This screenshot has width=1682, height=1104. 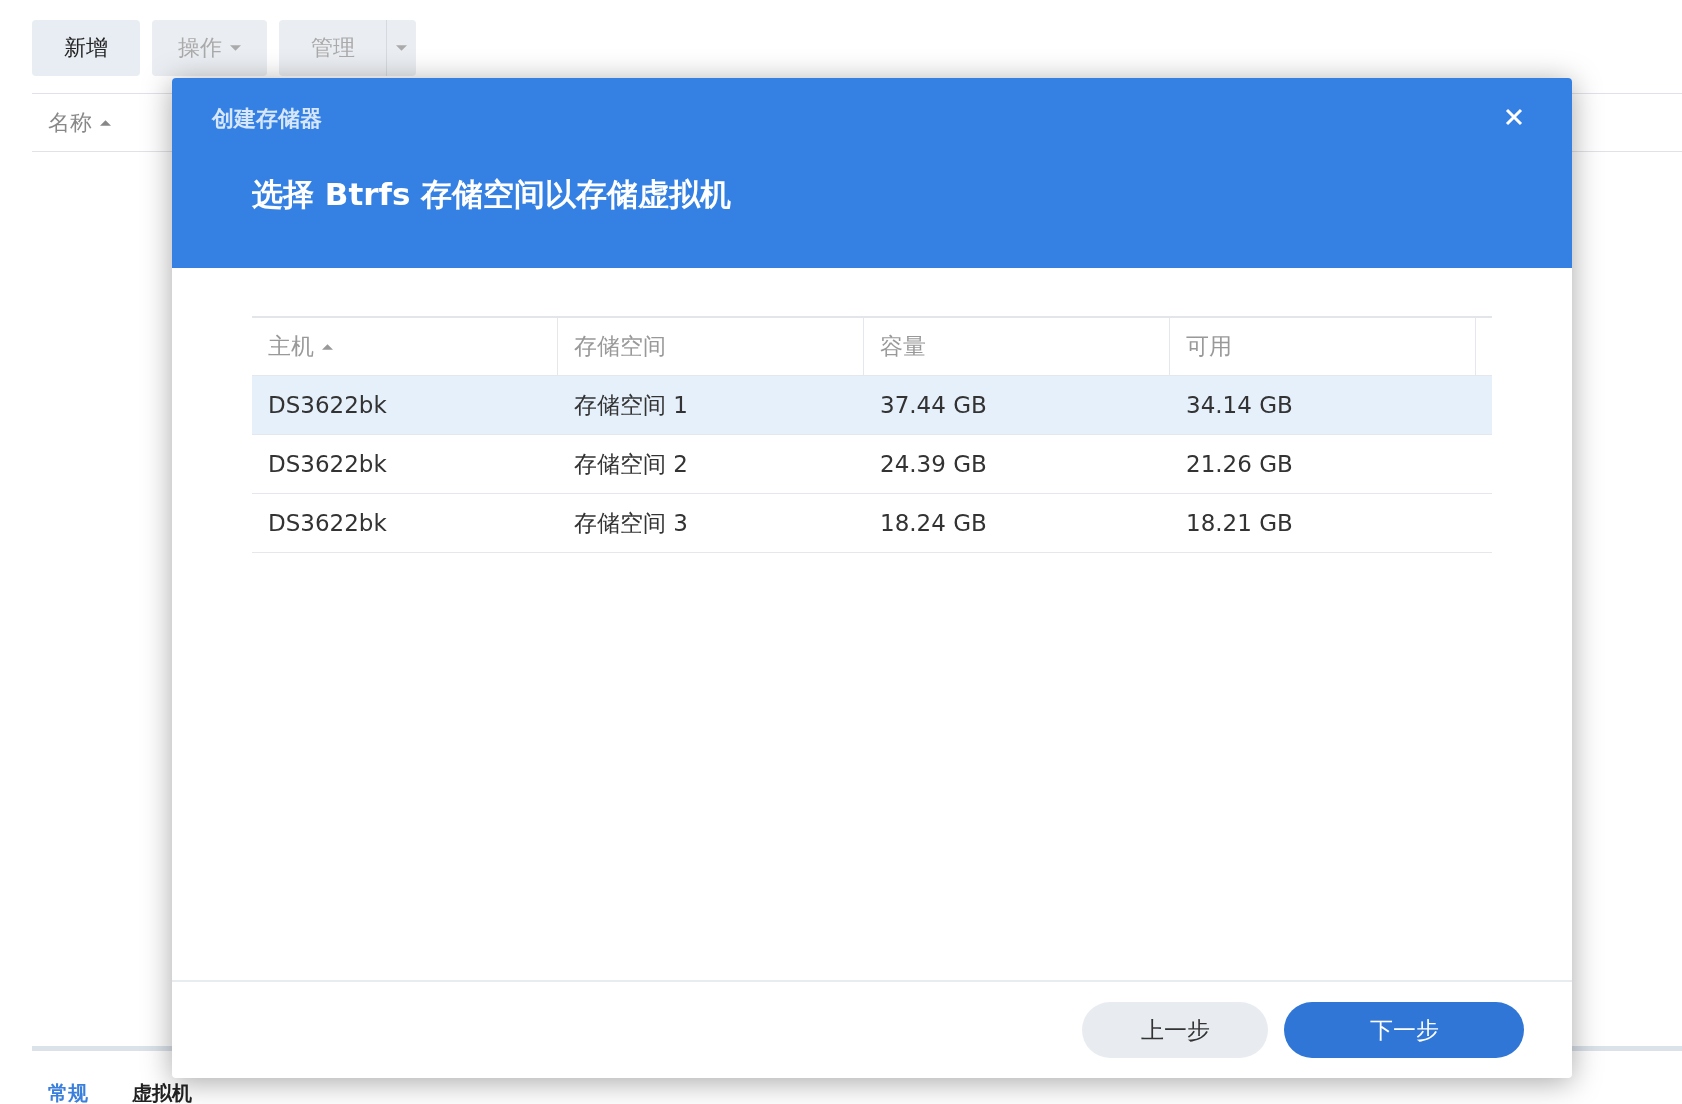 What do you see at coordinates (872, 523) in the screenshot?
I see `table-row: DS3622bk 存储空间 3 18.24 GB 18.21 GB` at bounding box center [872, 523].